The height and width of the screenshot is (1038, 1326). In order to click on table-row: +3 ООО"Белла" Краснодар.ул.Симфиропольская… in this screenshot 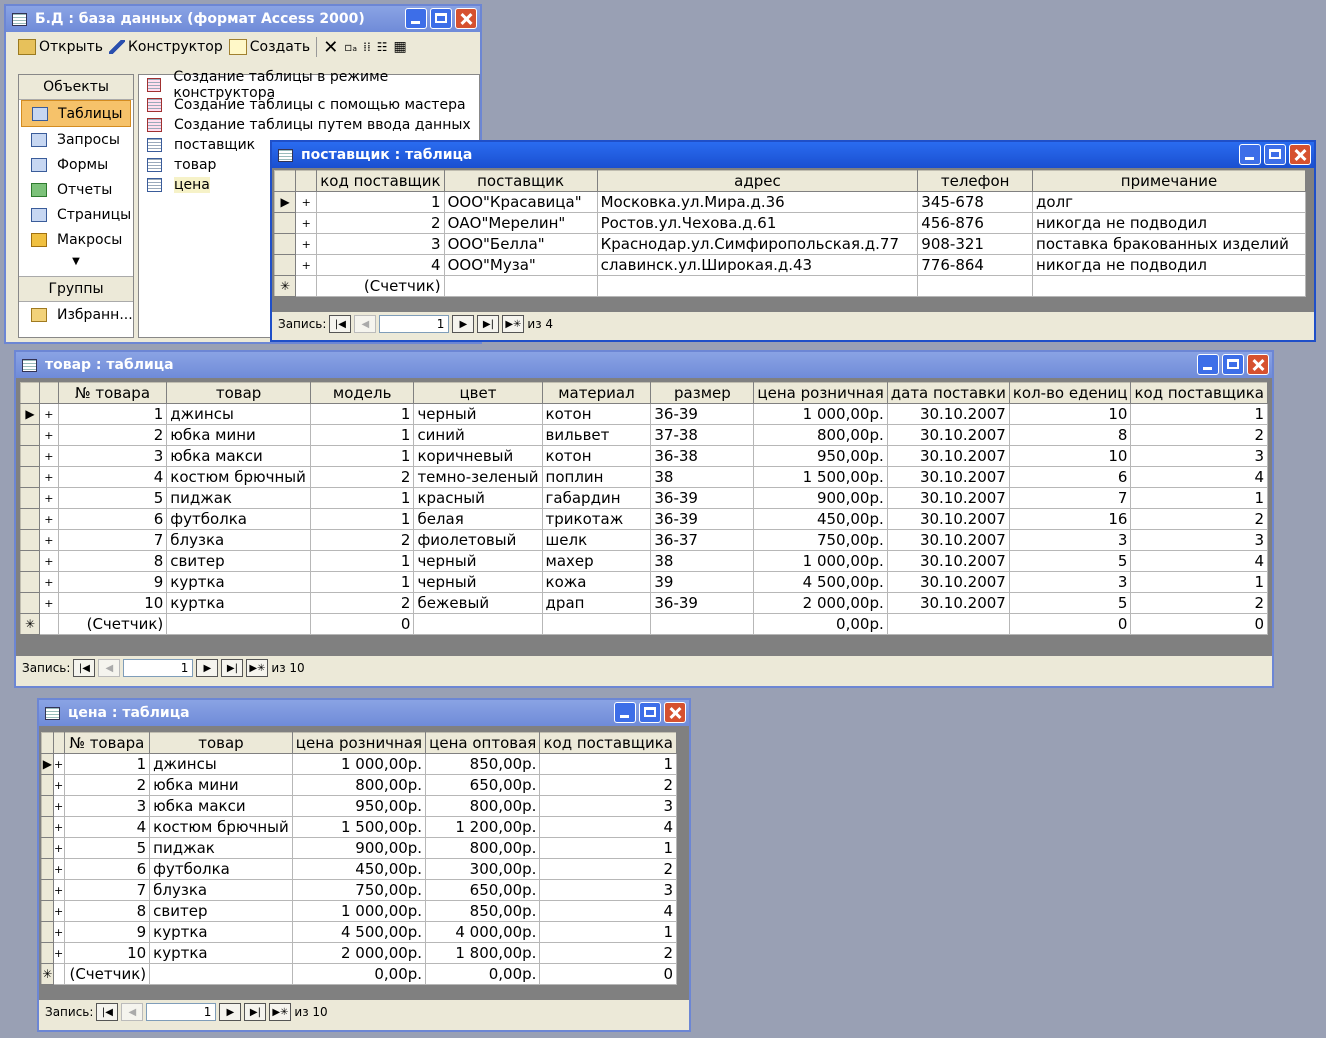, I will do `click(789, 244)`.